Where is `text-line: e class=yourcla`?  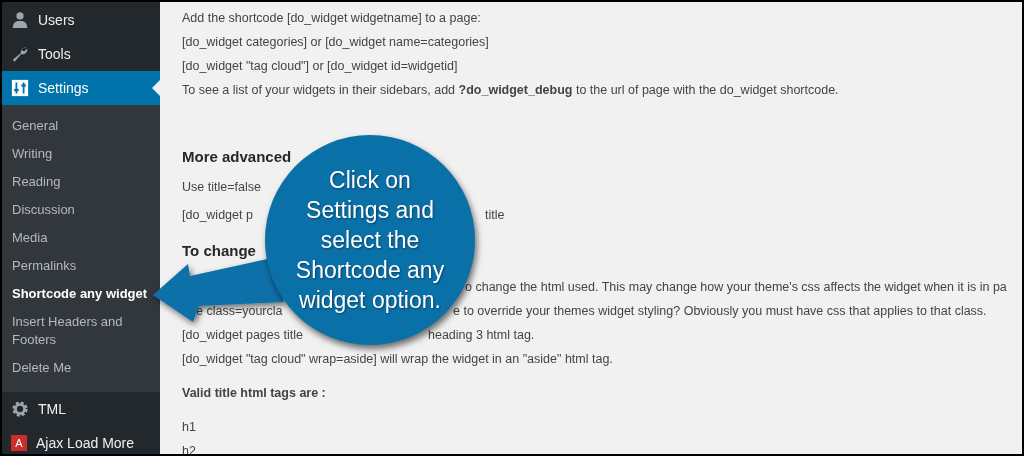 text-line: e class=yourcla is located at coordinates (239, 311).